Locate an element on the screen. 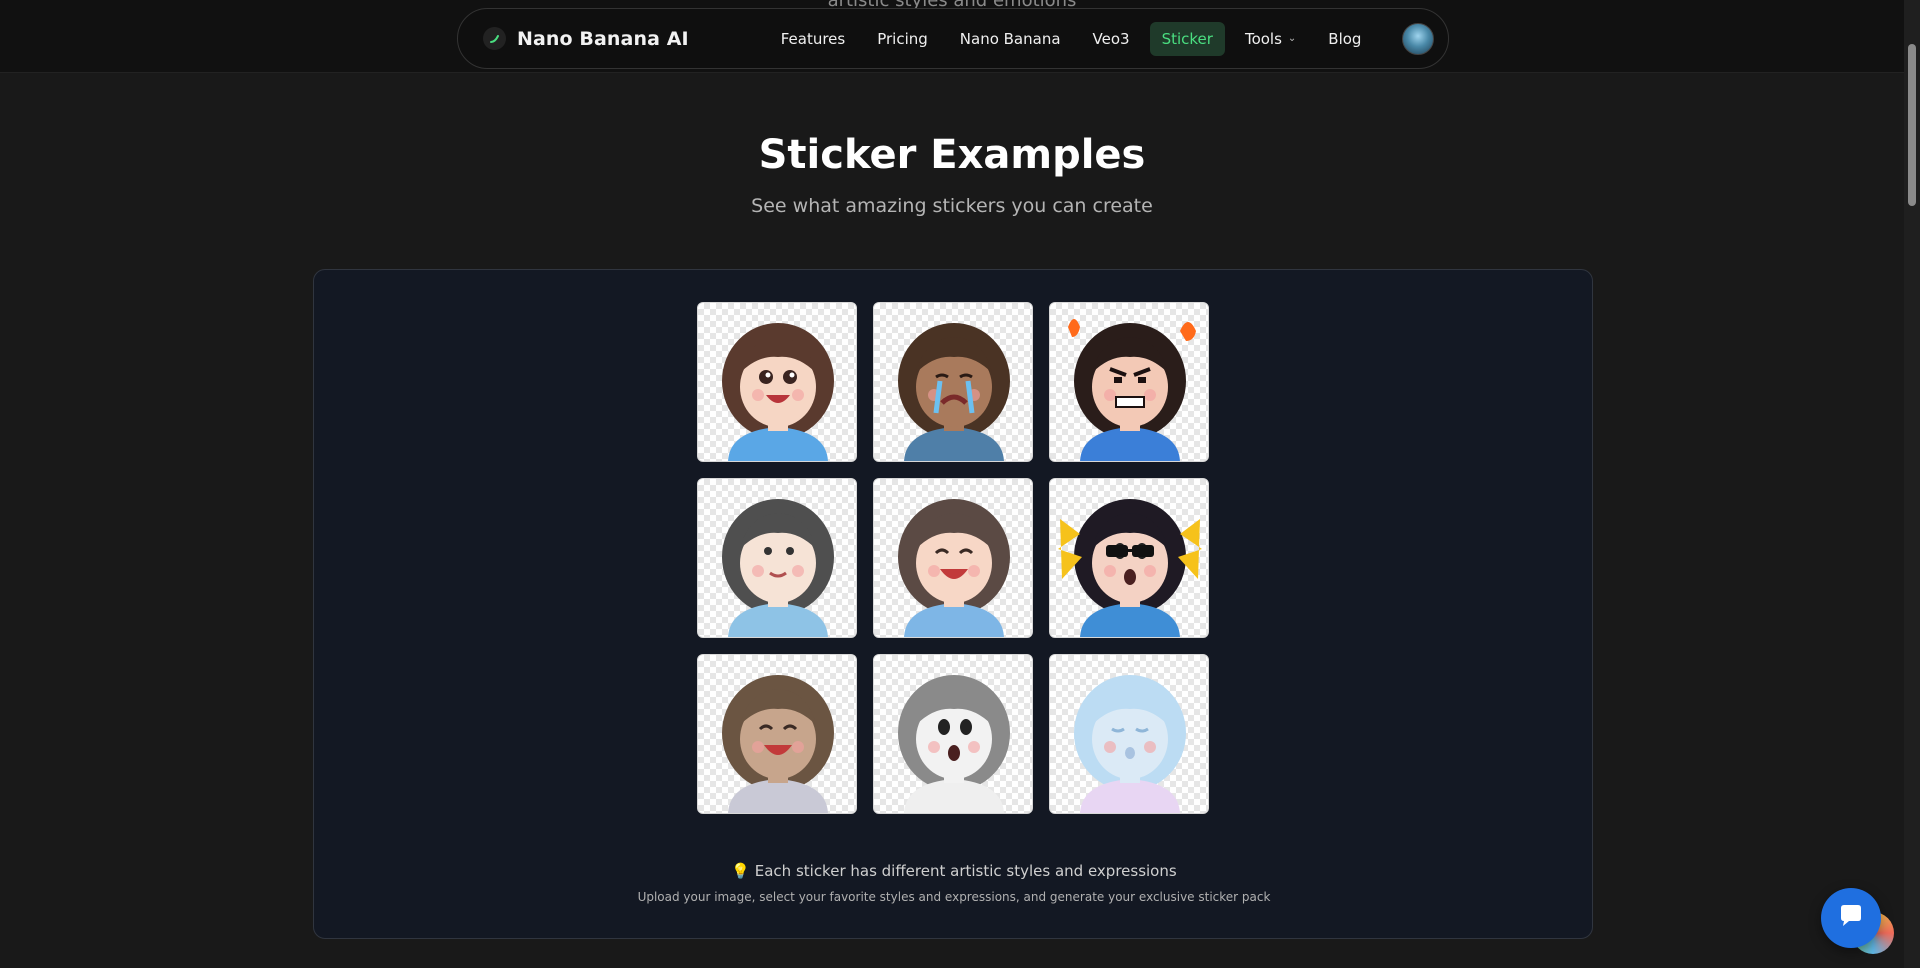  nav-item-pricing: Pricing is located at coordinates (902, 39).